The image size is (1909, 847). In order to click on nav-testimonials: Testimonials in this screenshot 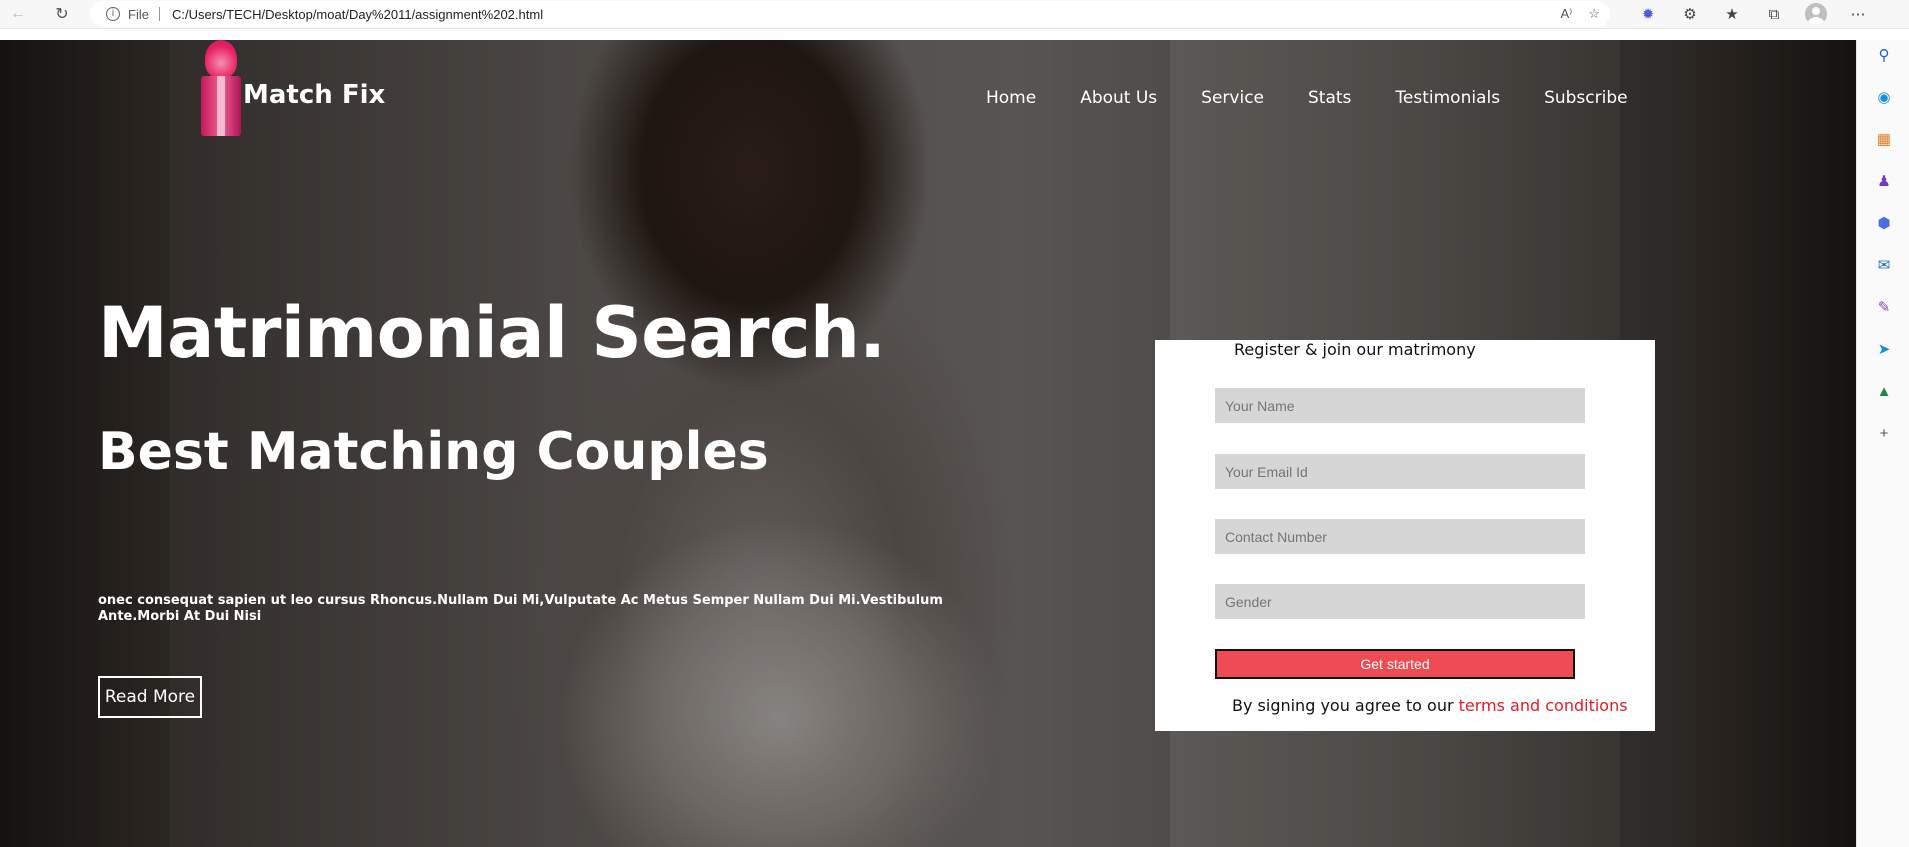, I will do `click(1447, 98)`.